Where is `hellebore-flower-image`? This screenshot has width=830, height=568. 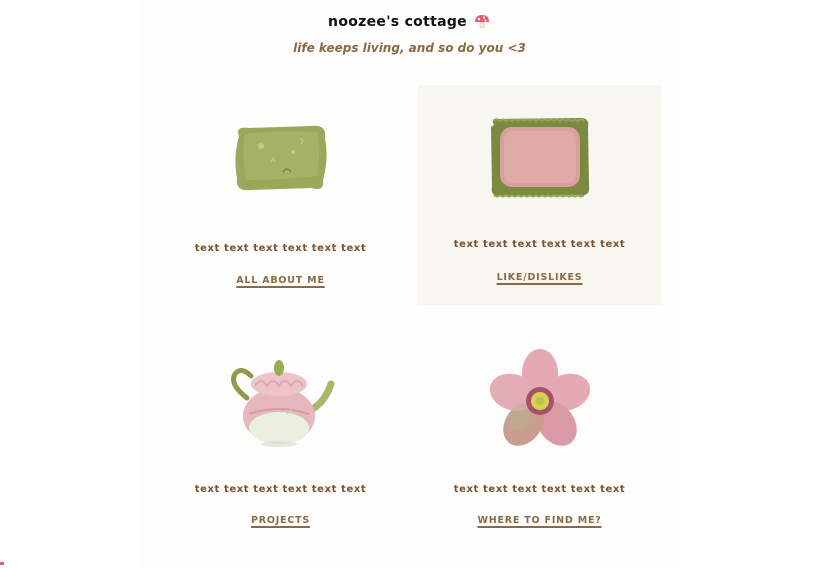
hellebore-flower-image is located at coordinates (539, 401).